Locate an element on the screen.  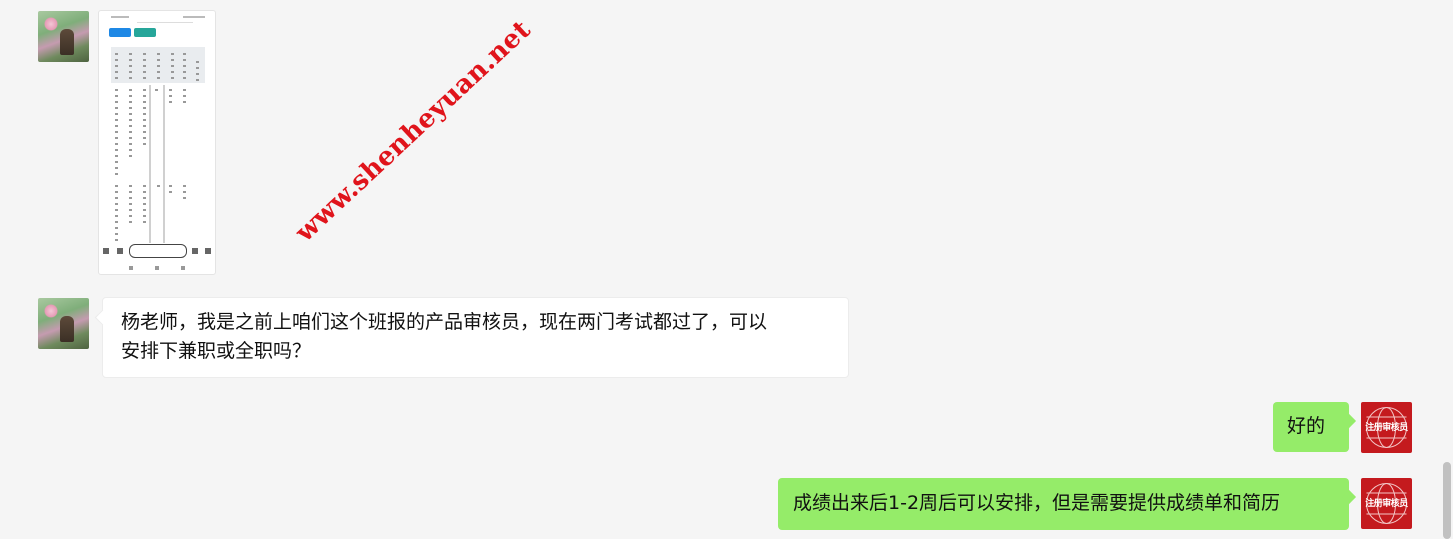
outgoing-message-bubble: 成绩出来后1-2周后可以安排，但是需要提供成绩单和简历 is located at coordinates (1067, 504).